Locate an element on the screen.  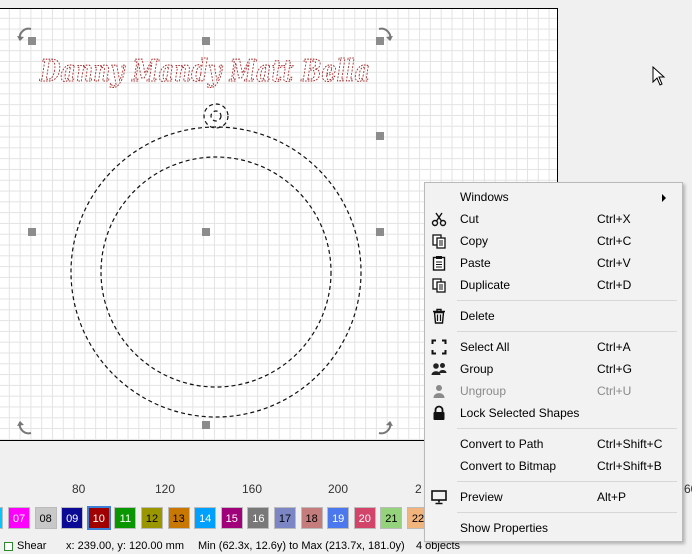
menu-item-shortcut: Ctrl+X is located at coordinates (614, 219).